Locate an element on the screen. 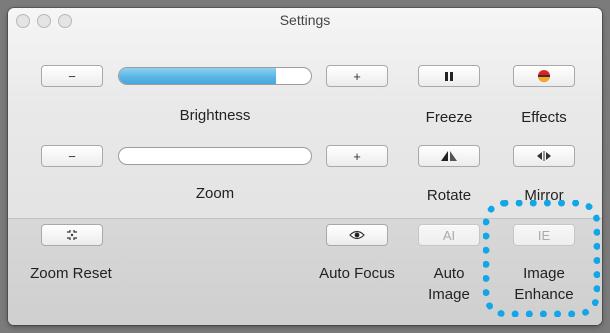 Image resolution: width=610 pixels, height=333 pixels. zoom-reset-label: Zoom Reset is located at coordinates (71, 273).